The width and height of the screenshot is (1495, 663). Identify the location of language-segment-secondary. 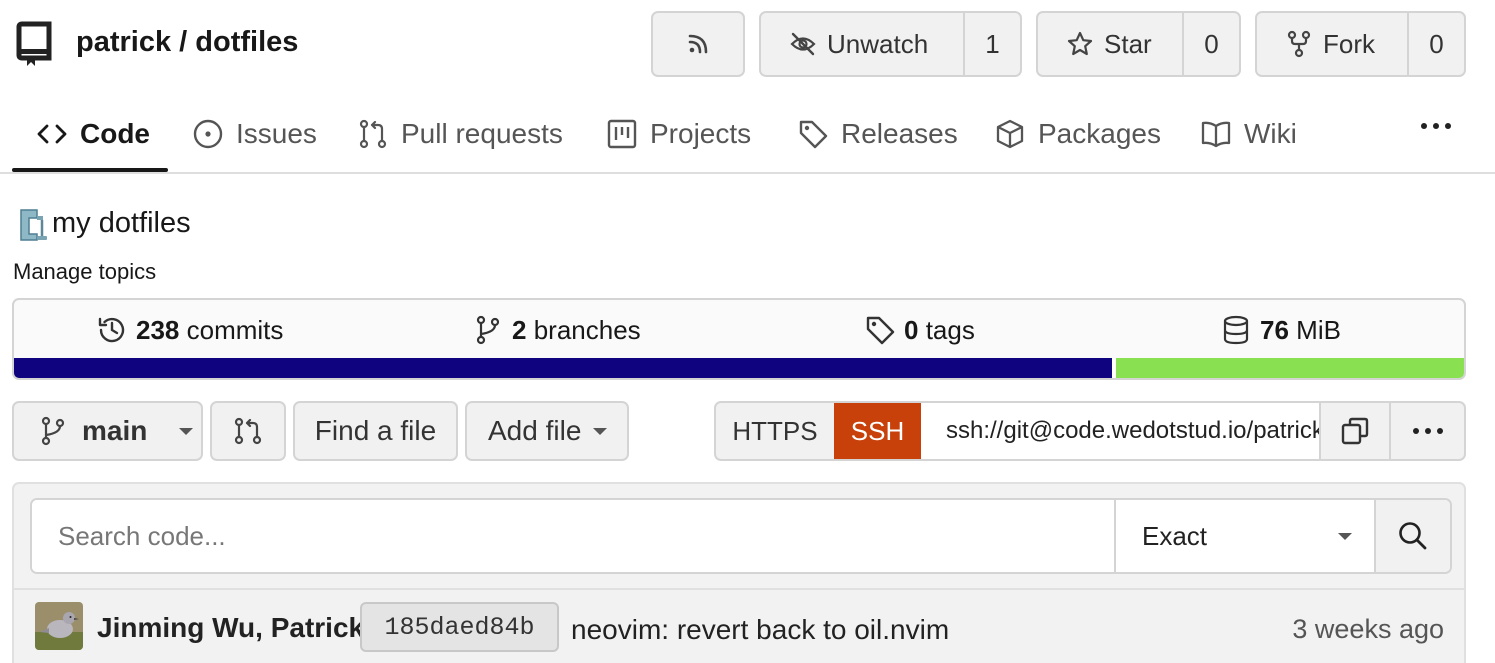
(1289, 368).